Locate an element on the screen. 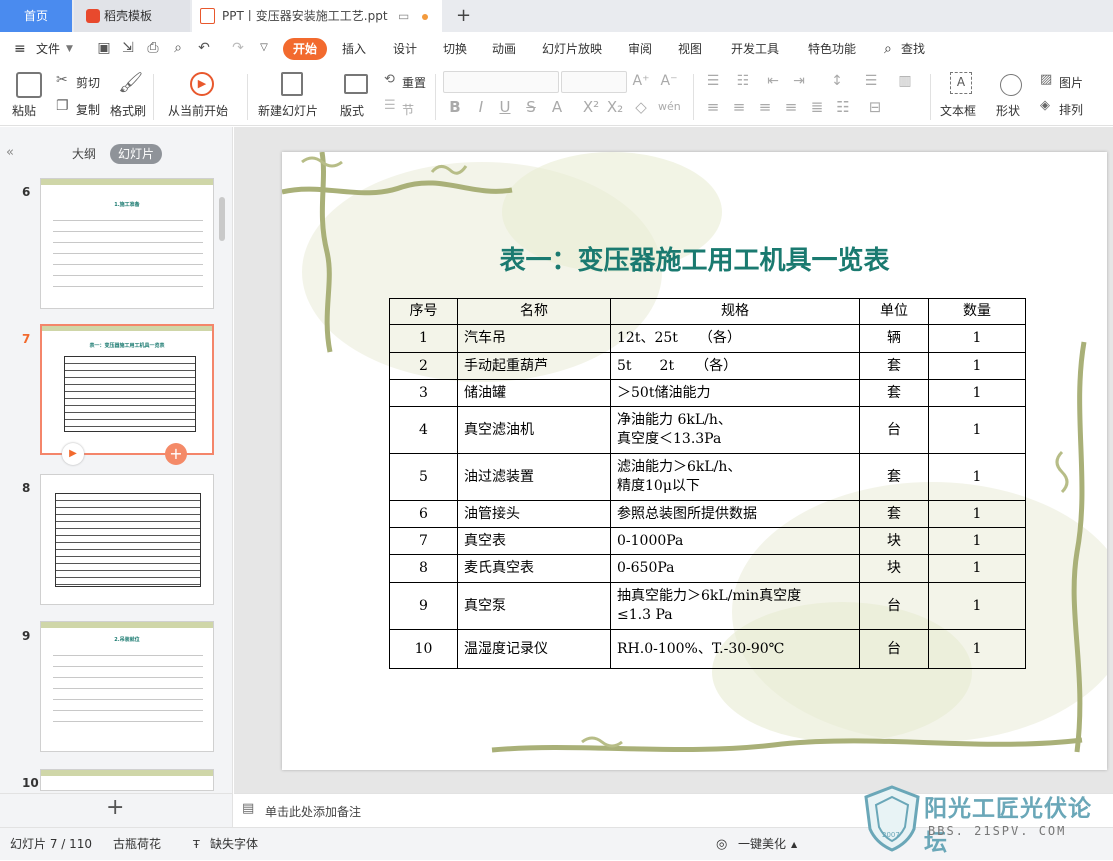 This screenshot has height=861, width=1113. table-cell: 9 is located at coordinates (423, 606).